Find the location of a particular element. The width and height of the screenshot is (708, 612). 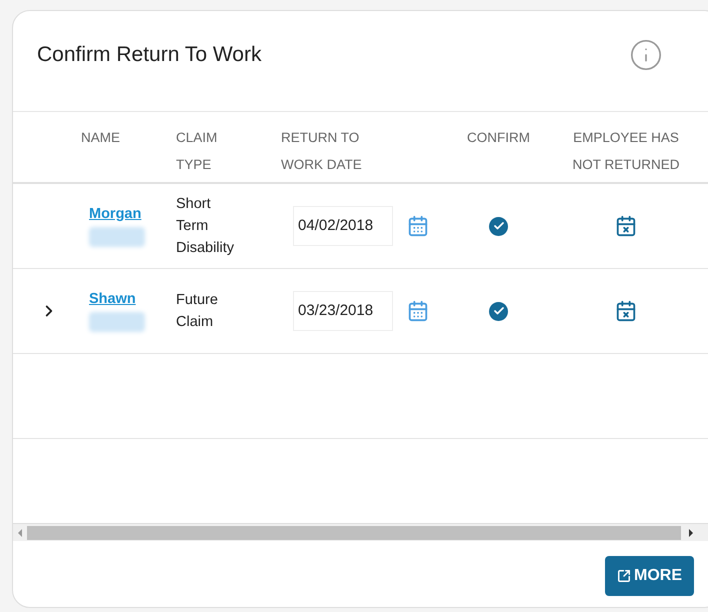

date-field: 03/23/2018 is located at coordinates (343, 311).